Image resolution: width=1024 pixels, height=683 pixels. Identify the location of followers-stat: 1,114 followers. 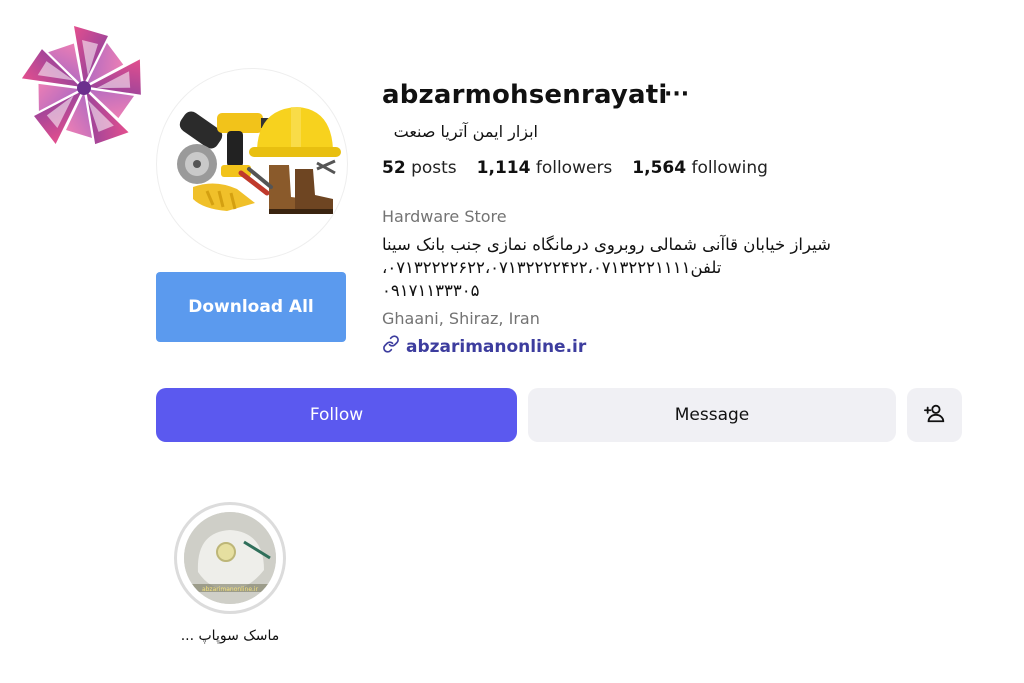
(545, 168).